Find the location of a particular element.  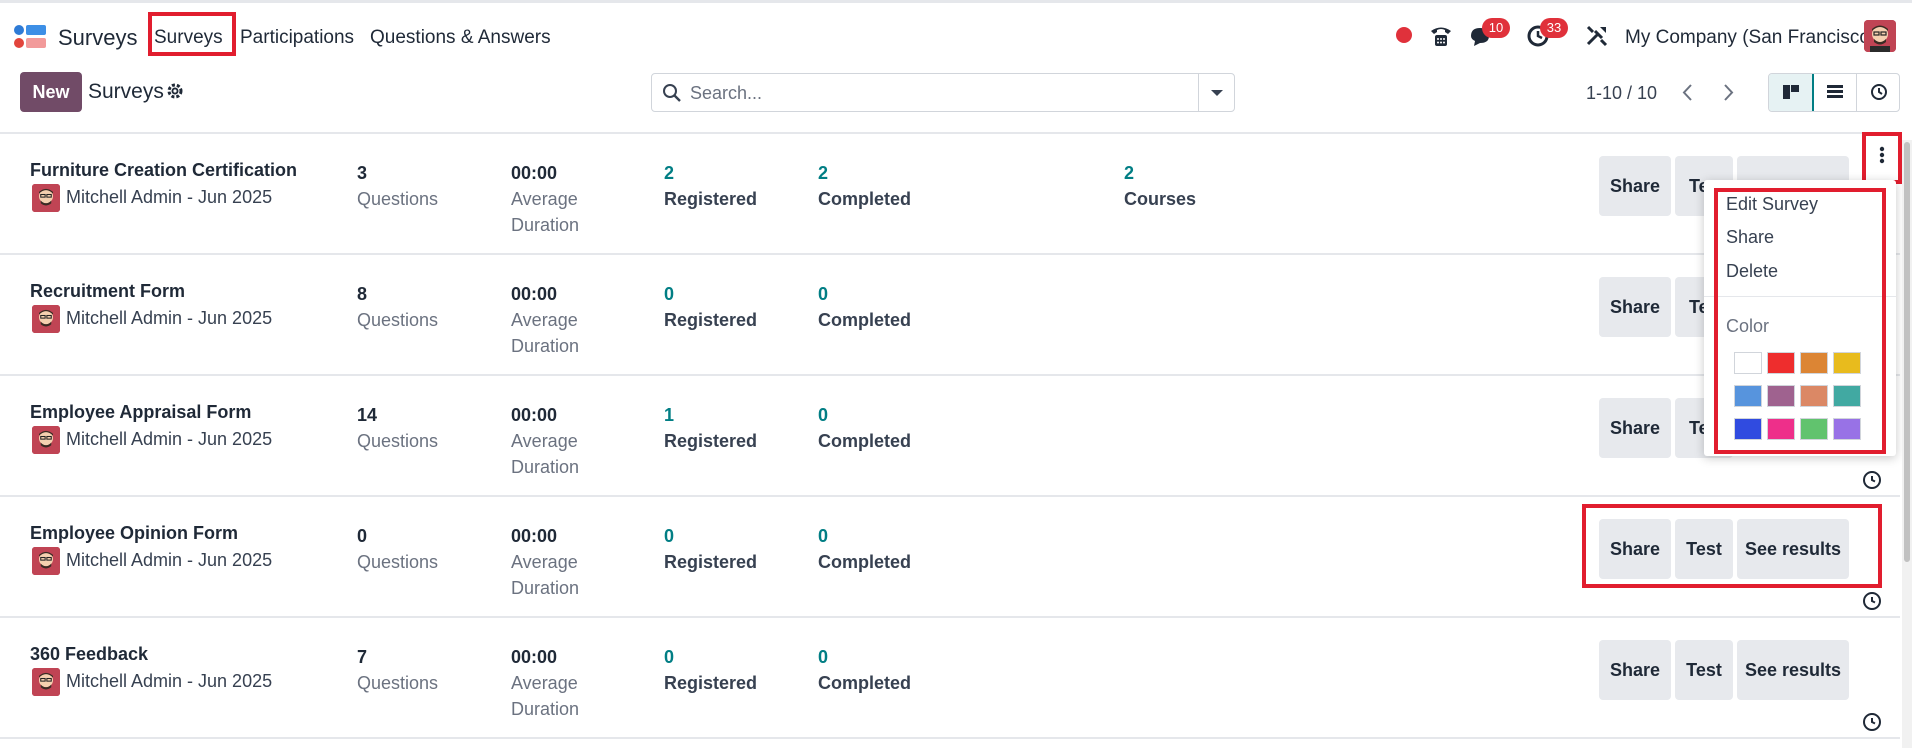

divider is located at coordinates (1800, 296).